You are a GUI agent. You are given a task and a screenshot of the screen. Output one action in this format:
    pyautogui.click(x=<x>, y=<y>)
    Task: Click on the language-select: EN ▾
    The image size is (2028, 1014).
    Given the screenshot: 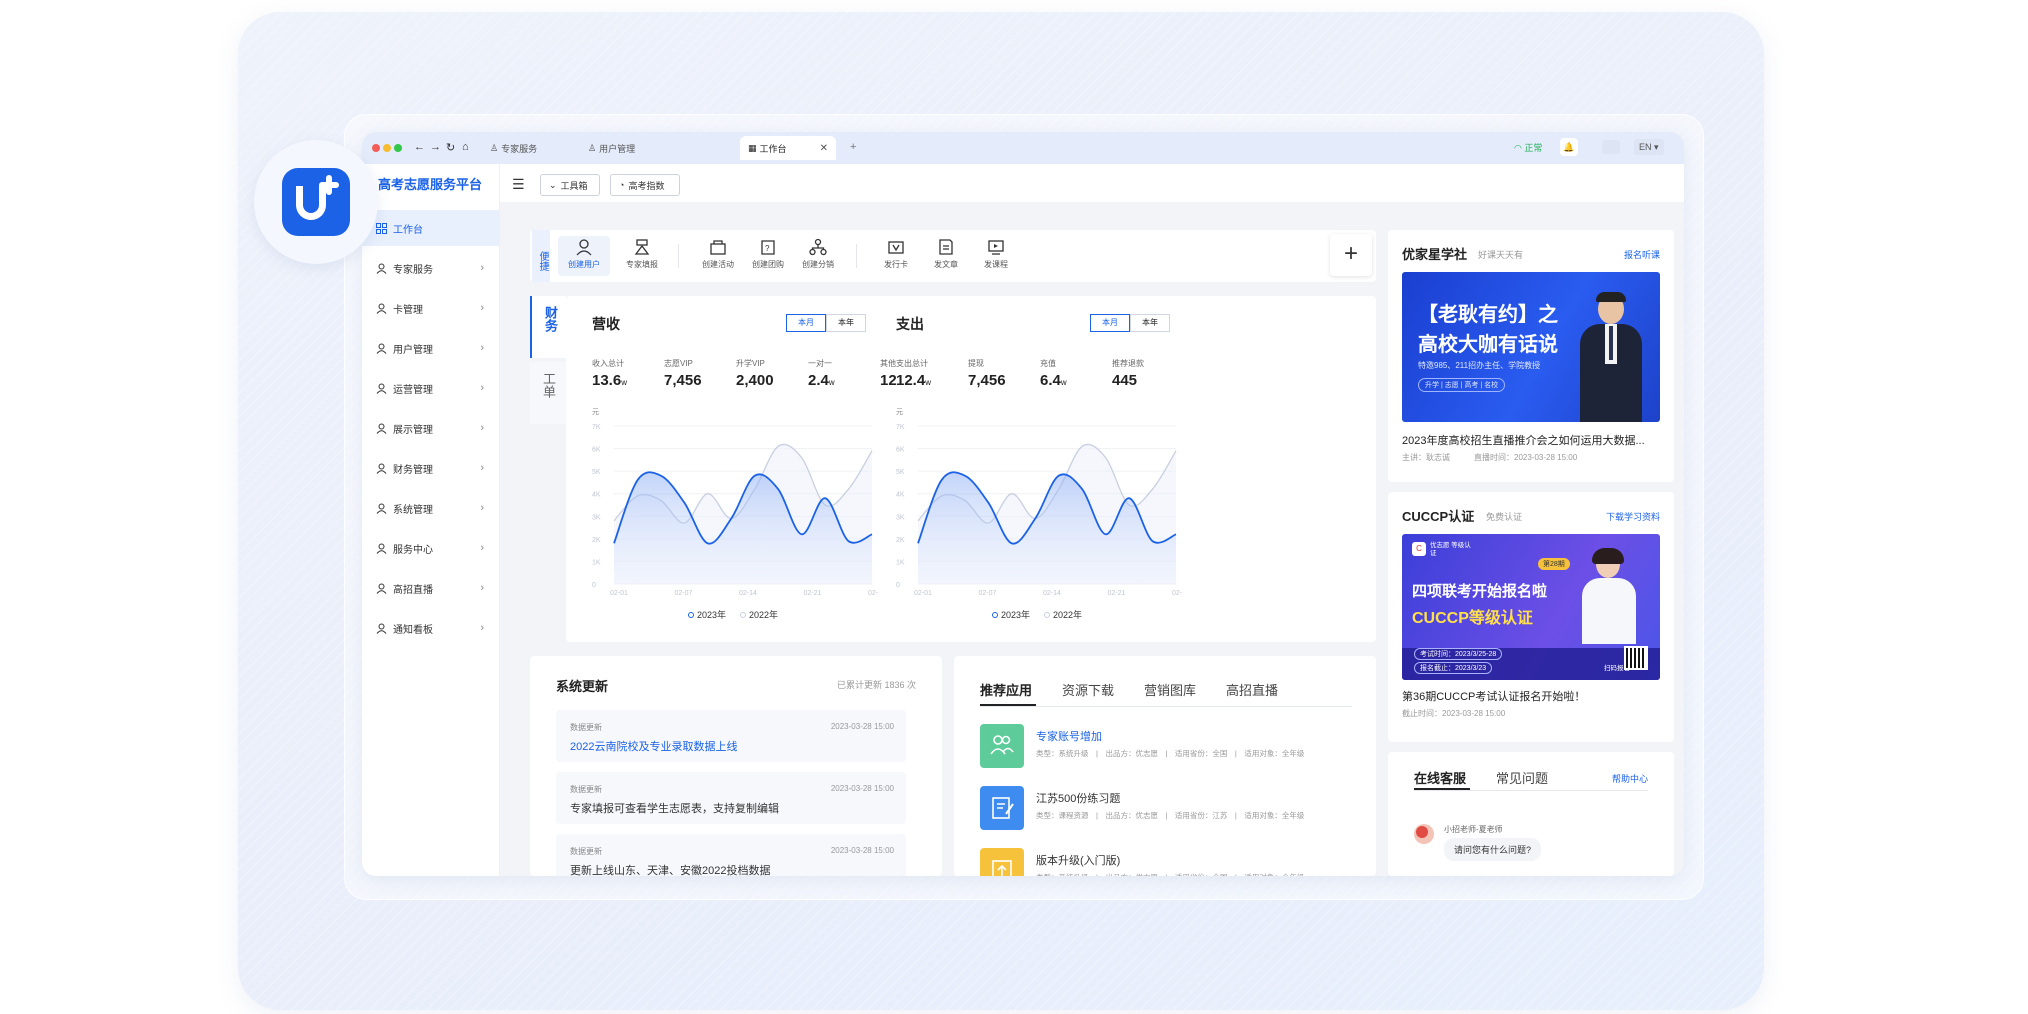 What is the action you would take?
    pyautogui.click(x=1649, y=147)
    